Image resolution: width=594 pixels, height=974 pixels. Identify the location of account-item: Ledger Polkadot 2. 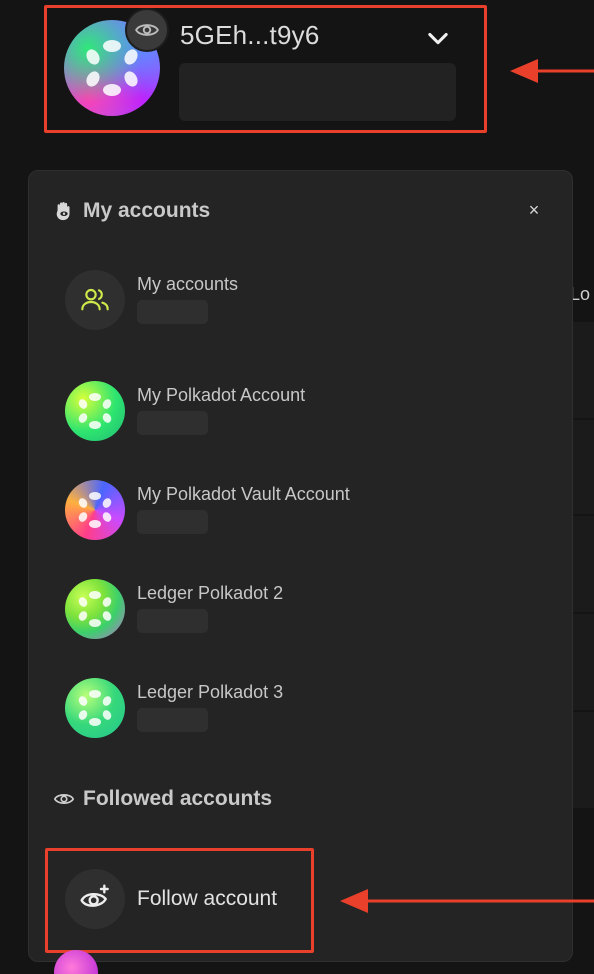
(285, 610).